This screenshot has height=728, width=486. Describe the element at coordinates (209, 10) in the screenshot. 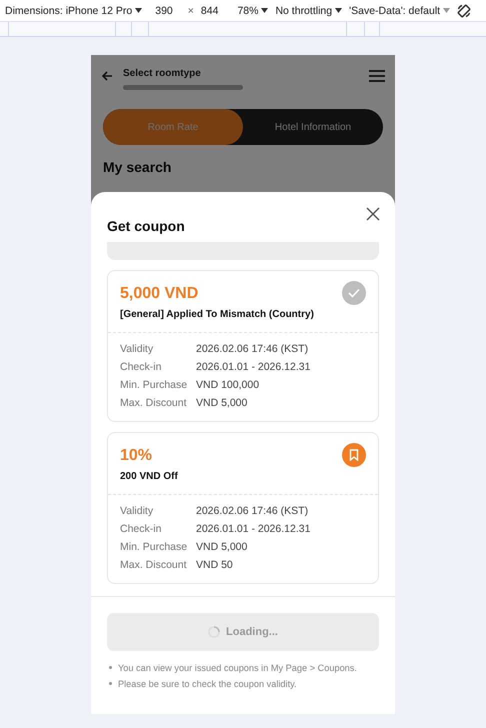

I see `height-field: 844` at that location.